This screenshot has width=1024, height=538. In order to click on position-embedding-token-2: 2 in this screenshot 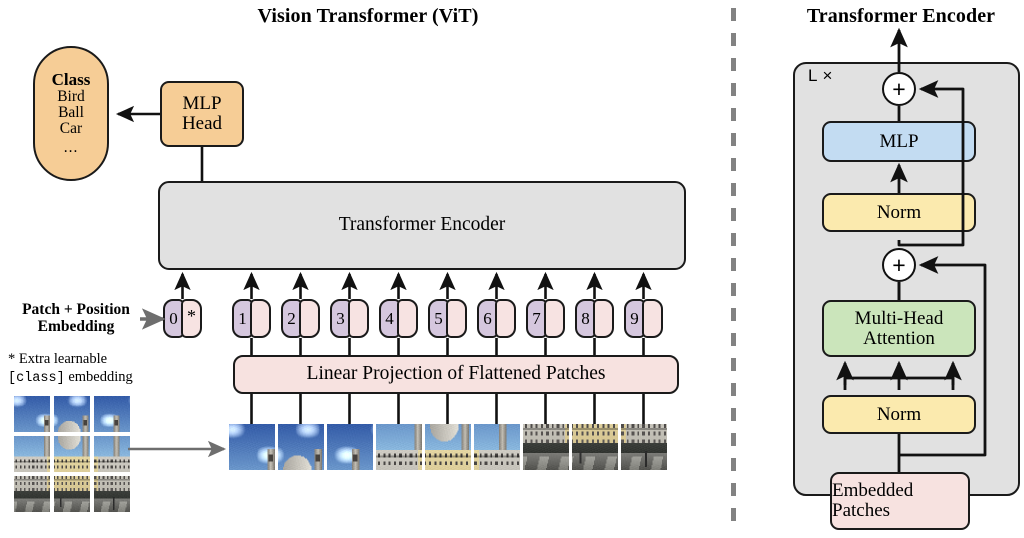, I will do `click(300, 318)`.